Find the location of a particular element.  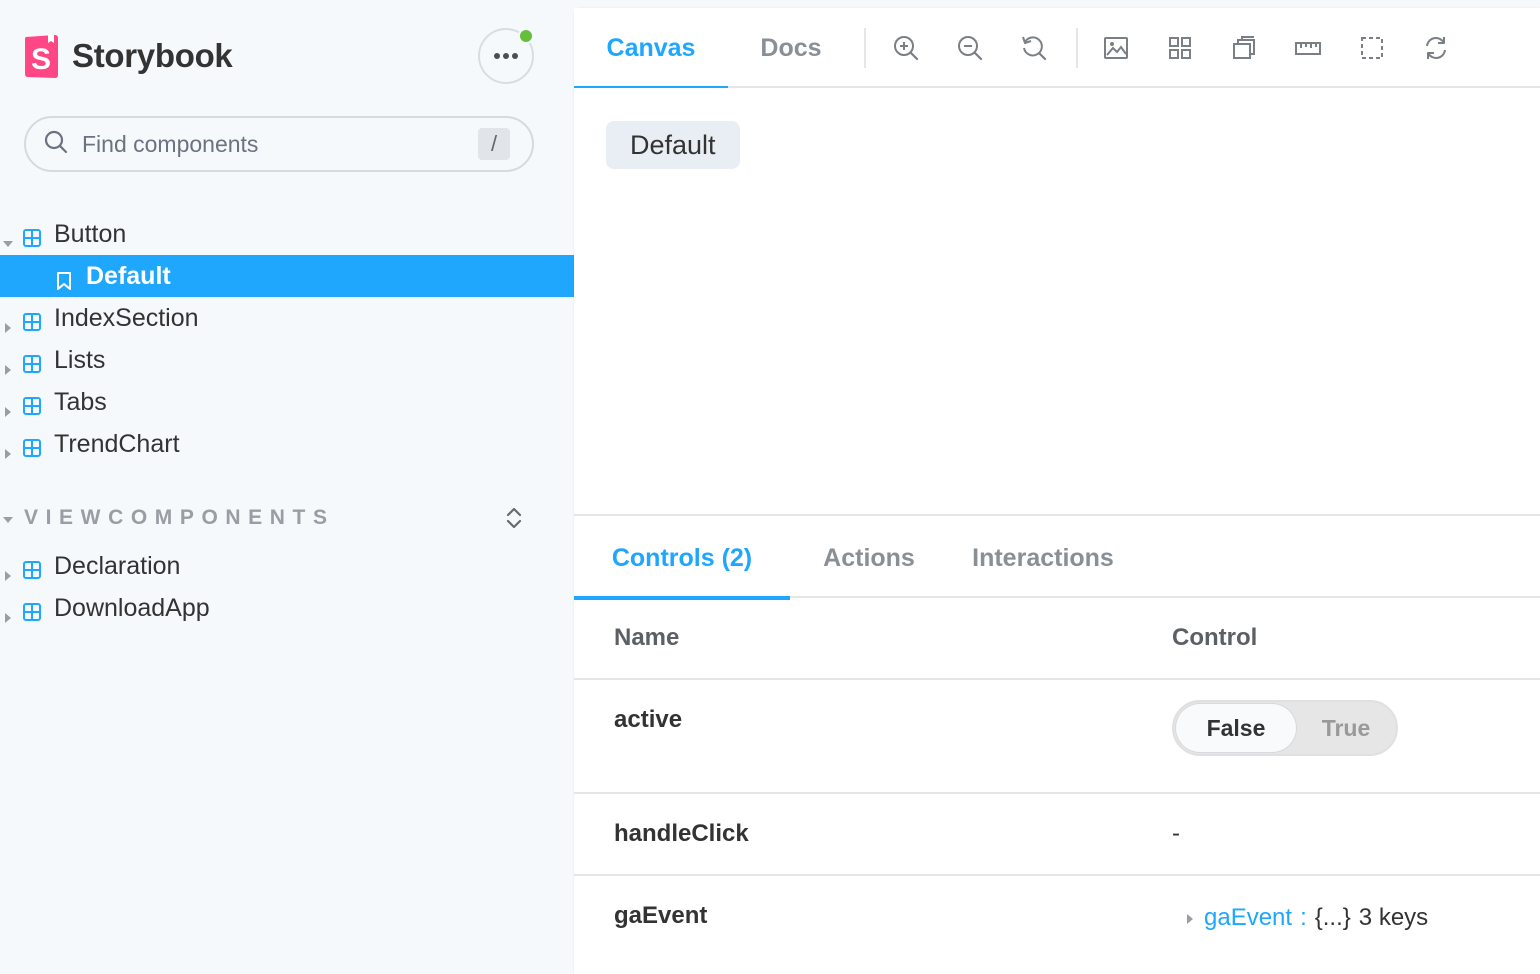

tree-item-label: Tabs is located at coordinates (80, 401).